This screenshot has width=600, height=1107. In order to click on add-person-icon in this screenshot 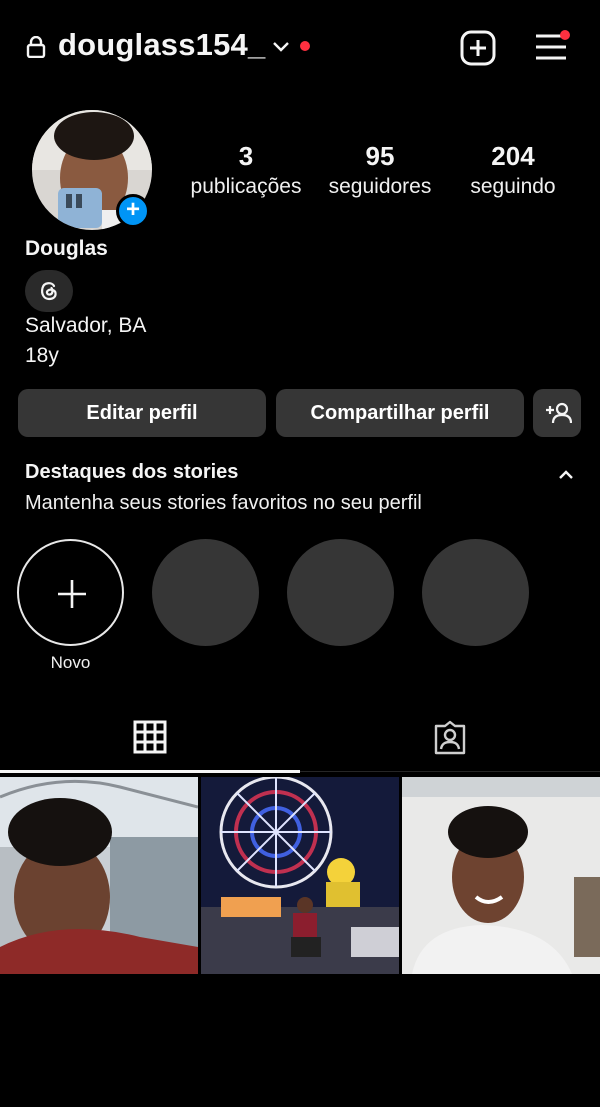, I will do `click(559, 413)`.